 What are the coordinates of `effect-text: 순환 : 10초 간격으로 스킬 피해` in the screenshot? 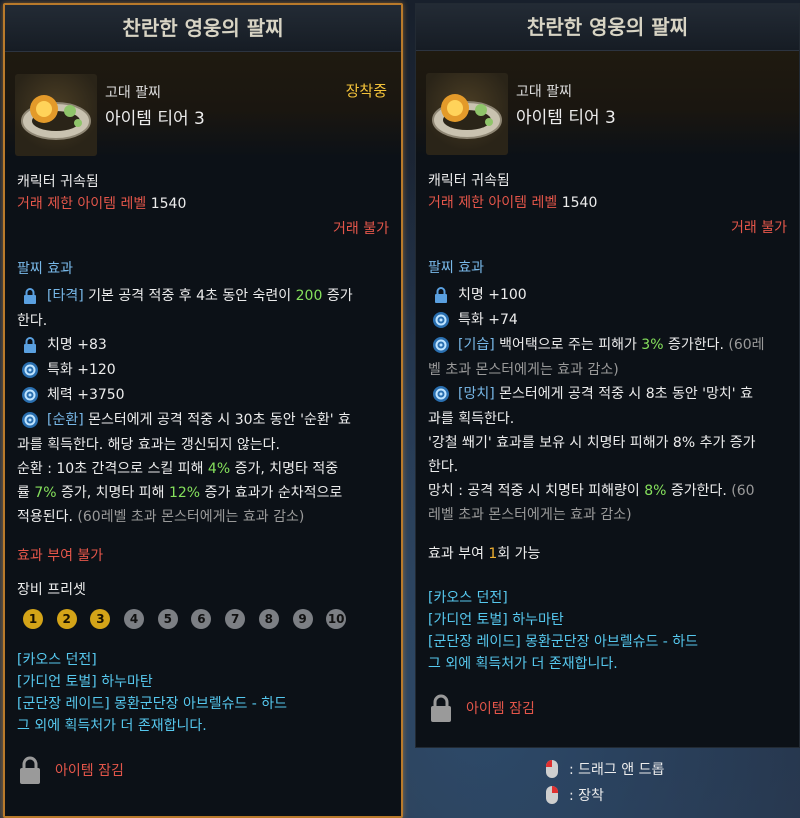 It's located at (112, 469).